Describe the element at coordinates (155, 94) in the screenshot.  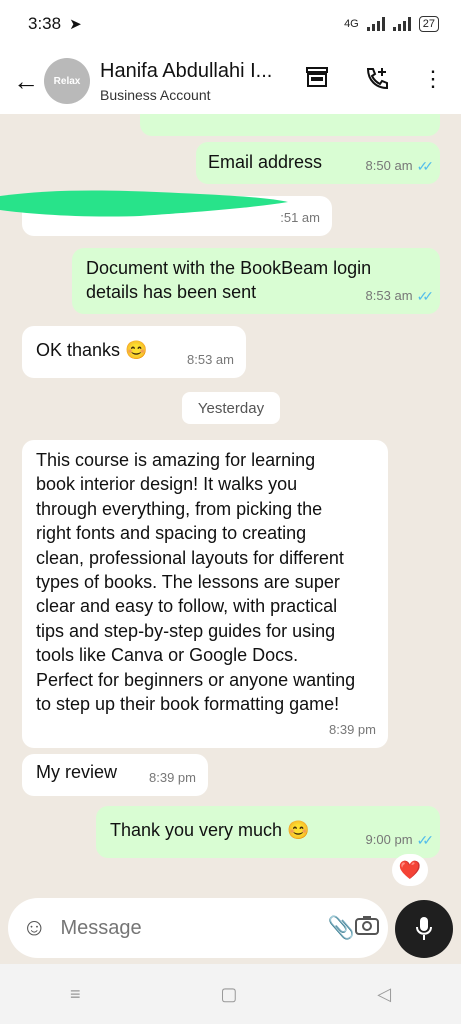
I see `account-type: Business Account` at that location.